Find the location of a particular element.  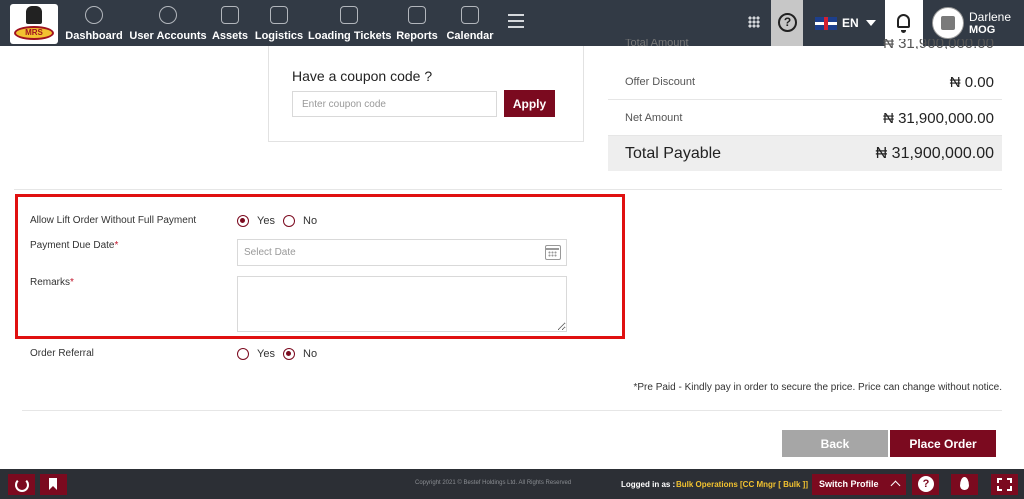

lift-order-yes-label: Yes is located at coordinates (266, 221).